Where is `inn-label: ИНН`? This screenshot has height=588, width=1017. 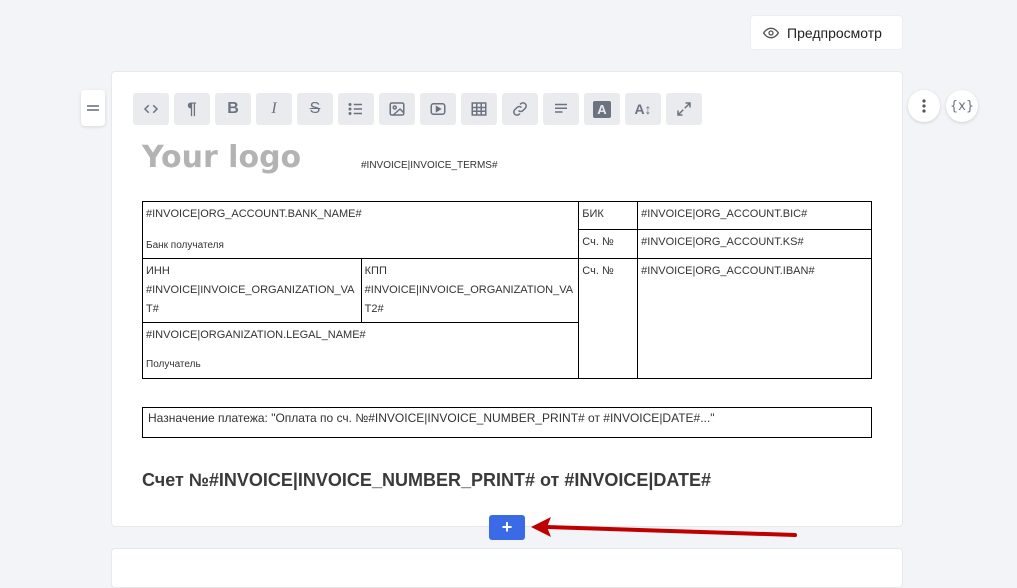
inn-label: ИНН is located at coordinates (158, 271).